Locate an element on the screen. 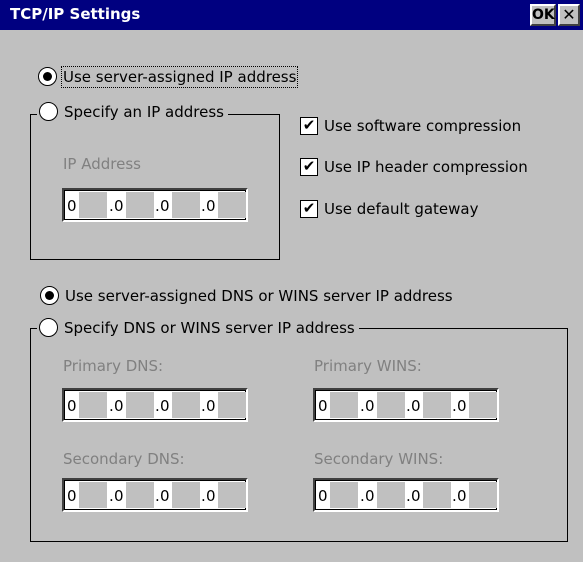 The height and width of the screenshot is (564, 587). radio-specify-ip: Specify an IP address is located at coordinates (132, 111).